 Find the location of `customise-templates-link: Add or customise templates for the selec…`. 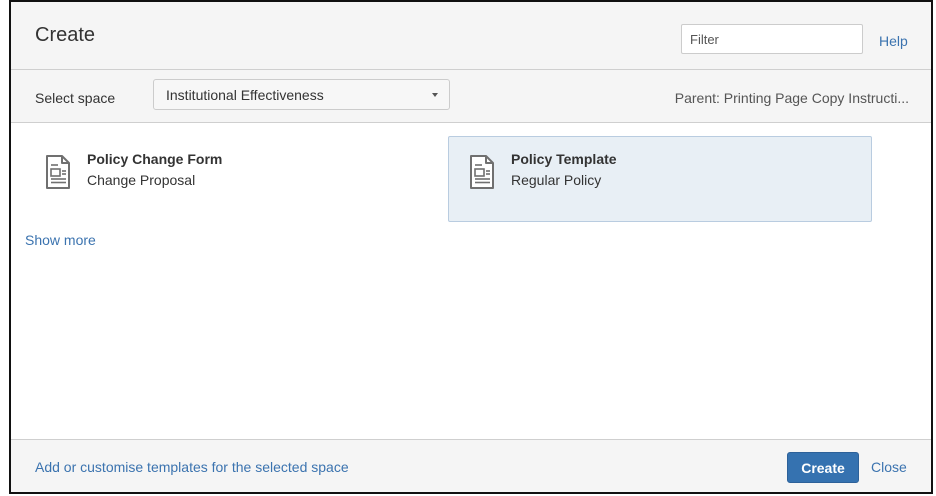

customise-templates-link: Add or customise templates for the selec… is located at coordinates (192, 467).